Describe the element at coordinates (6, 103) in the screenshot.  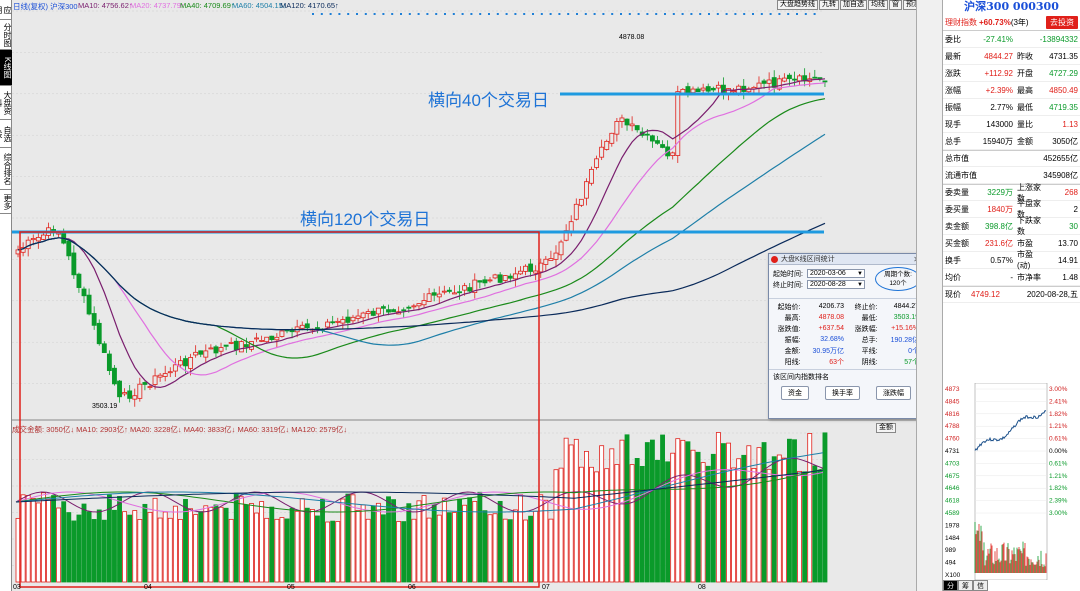
I see `left-tab-3: 大盘资料` at that location.